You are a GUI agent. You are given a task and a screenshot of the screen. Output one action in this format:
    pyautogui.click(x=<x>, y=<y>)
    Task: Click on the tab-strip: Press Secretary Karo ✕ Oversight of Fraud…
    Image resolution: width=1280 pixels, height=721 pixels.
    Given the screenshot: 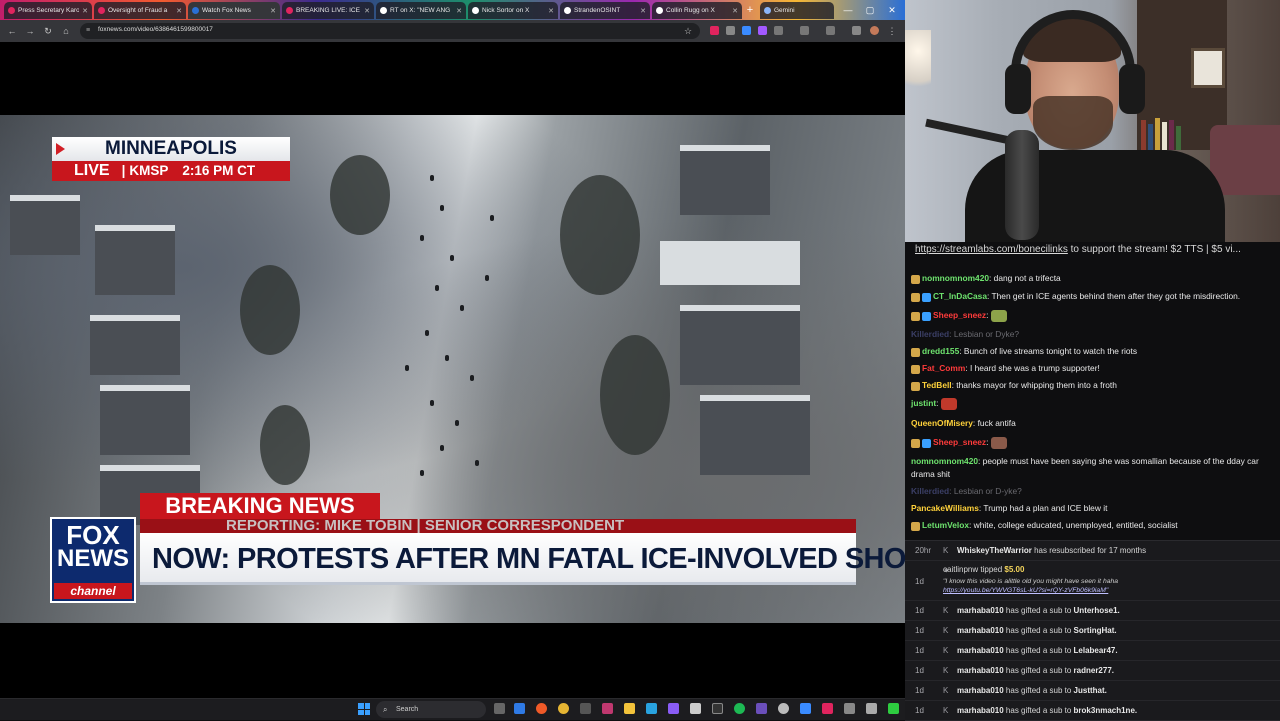 What is the action you would take?
    pyautogui.click(x=452, y=10)
    